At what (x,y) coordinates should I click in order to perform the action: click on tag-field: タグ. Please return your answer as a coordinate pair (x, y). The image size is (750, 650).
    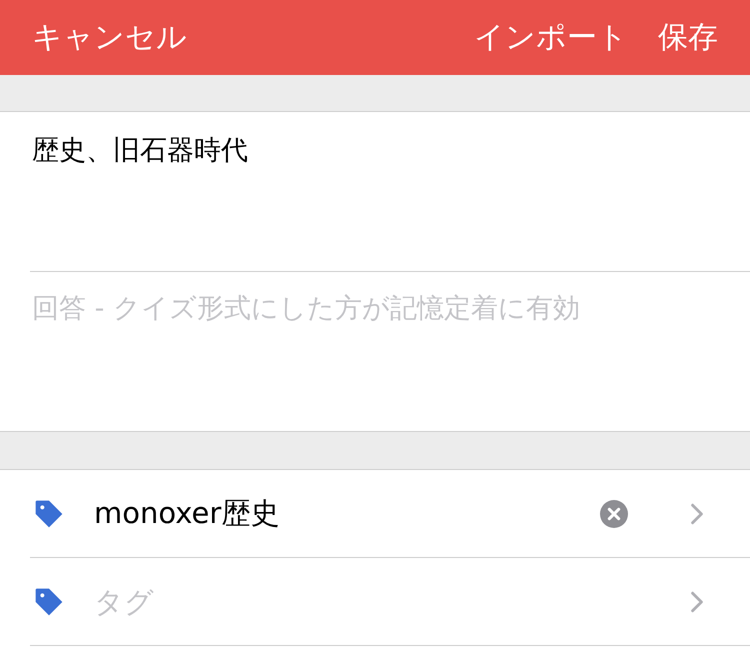
    Looking at the image, I should click on (391, 602).